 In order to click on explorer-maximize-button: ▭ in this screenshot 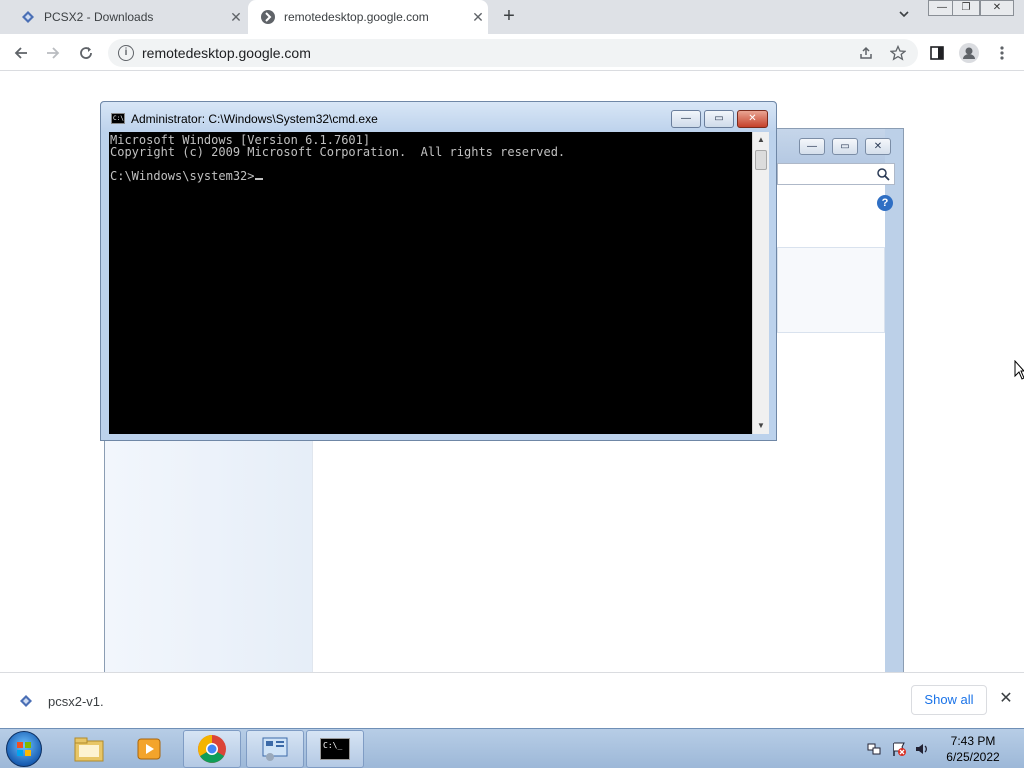, I will do `click(845, 146)`.